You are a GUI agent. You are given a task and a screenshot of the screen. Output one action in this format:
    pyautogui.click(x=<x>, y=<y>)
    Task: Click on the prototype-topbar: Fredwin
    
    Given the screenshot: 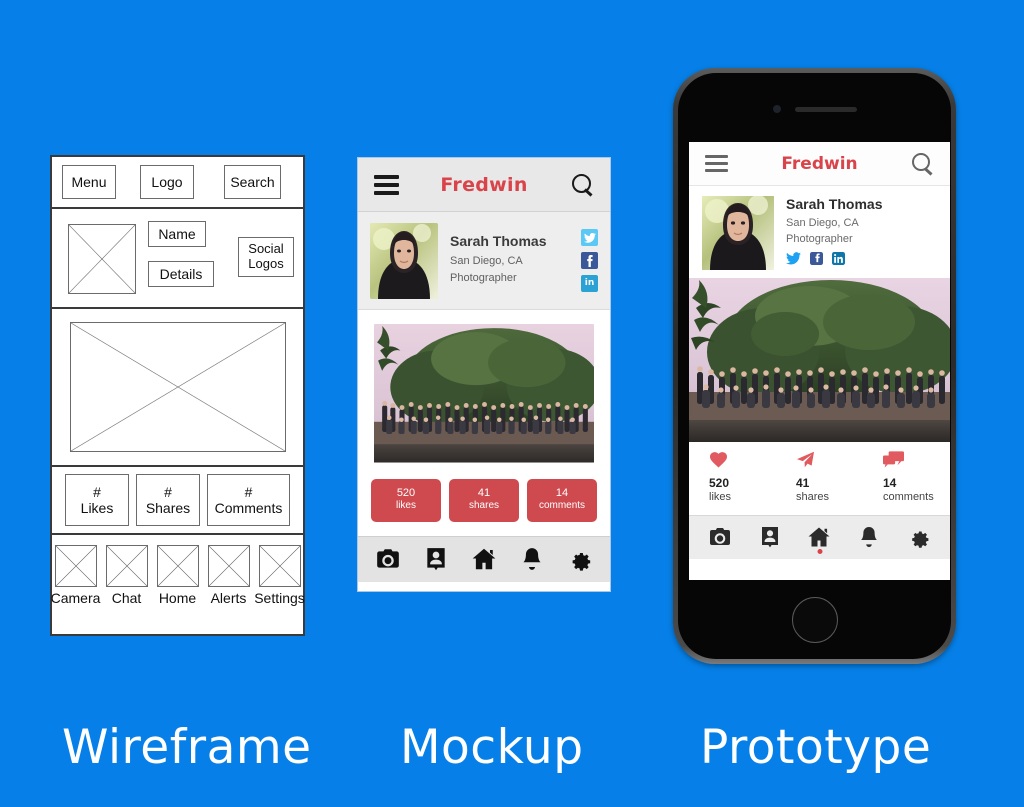 What is the action you would take?
    pyautogui.click(x=819, y=164)
    